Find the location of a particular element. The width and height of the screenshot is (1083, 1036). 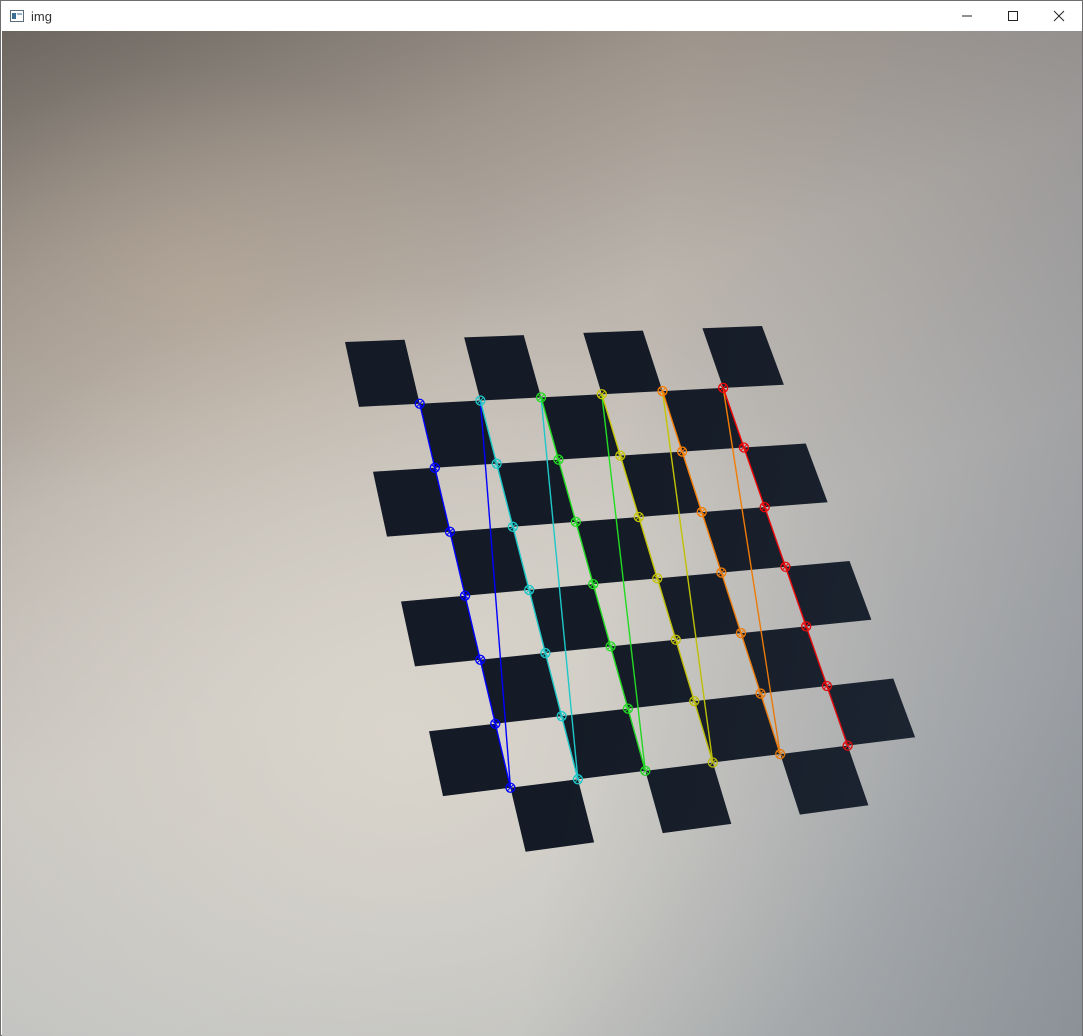

maximize-icon is located at coordinates (1013, 16).